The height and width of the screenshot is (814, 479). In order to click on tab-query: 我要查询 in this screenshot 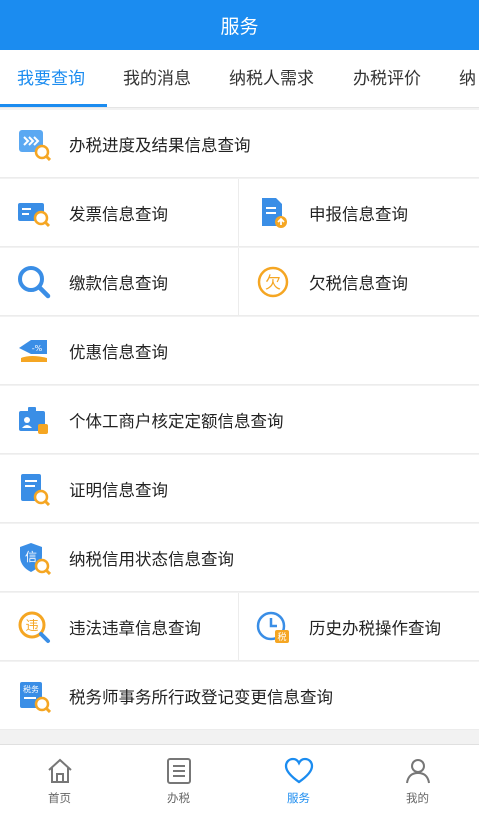, I will do `click(51, 78)`.